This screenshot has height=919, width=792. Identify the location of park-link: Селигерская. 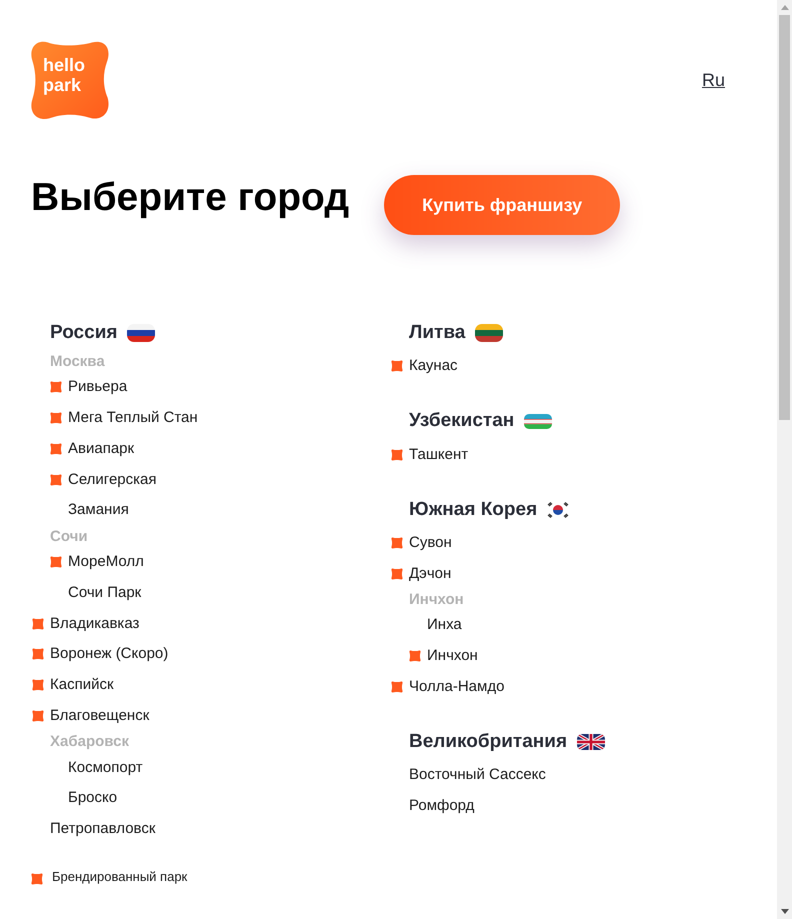
(112, 480).